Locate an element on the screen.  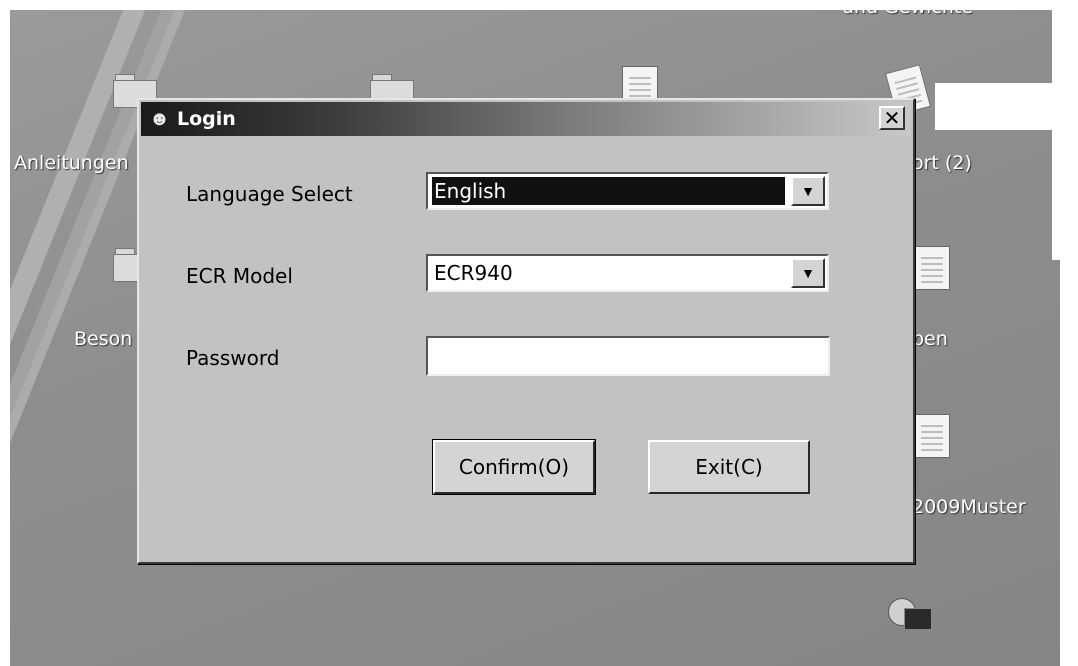
exit-button: Exit(C) is located at coordinates (729, 467).